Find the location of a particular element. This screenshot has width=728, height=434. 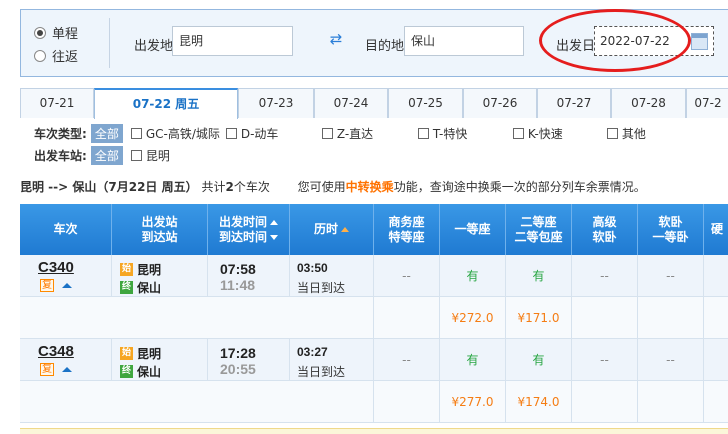

price-row: ¥272.0 ¥171.0 is located at coordinates (374, 318).